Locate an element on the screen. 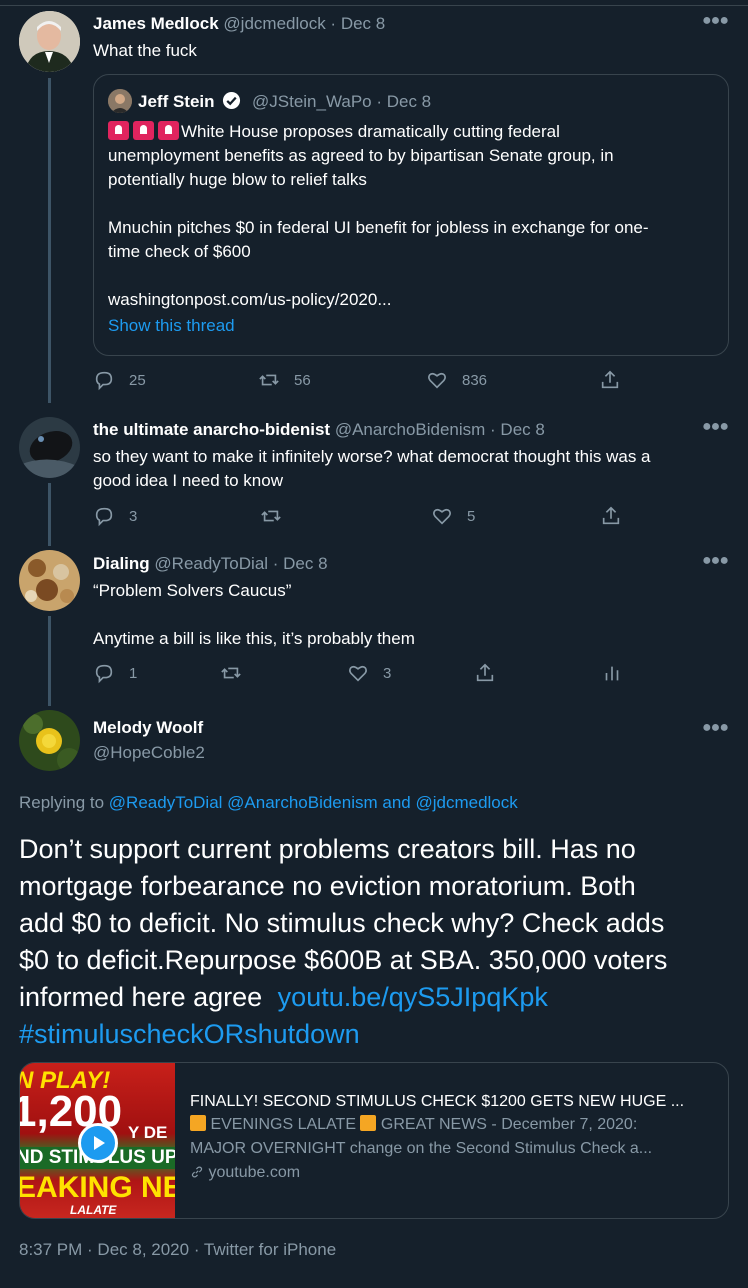 The width and height of the screenshot is (748, 1288). like-count: 836 is located at coordinates (475, 380).